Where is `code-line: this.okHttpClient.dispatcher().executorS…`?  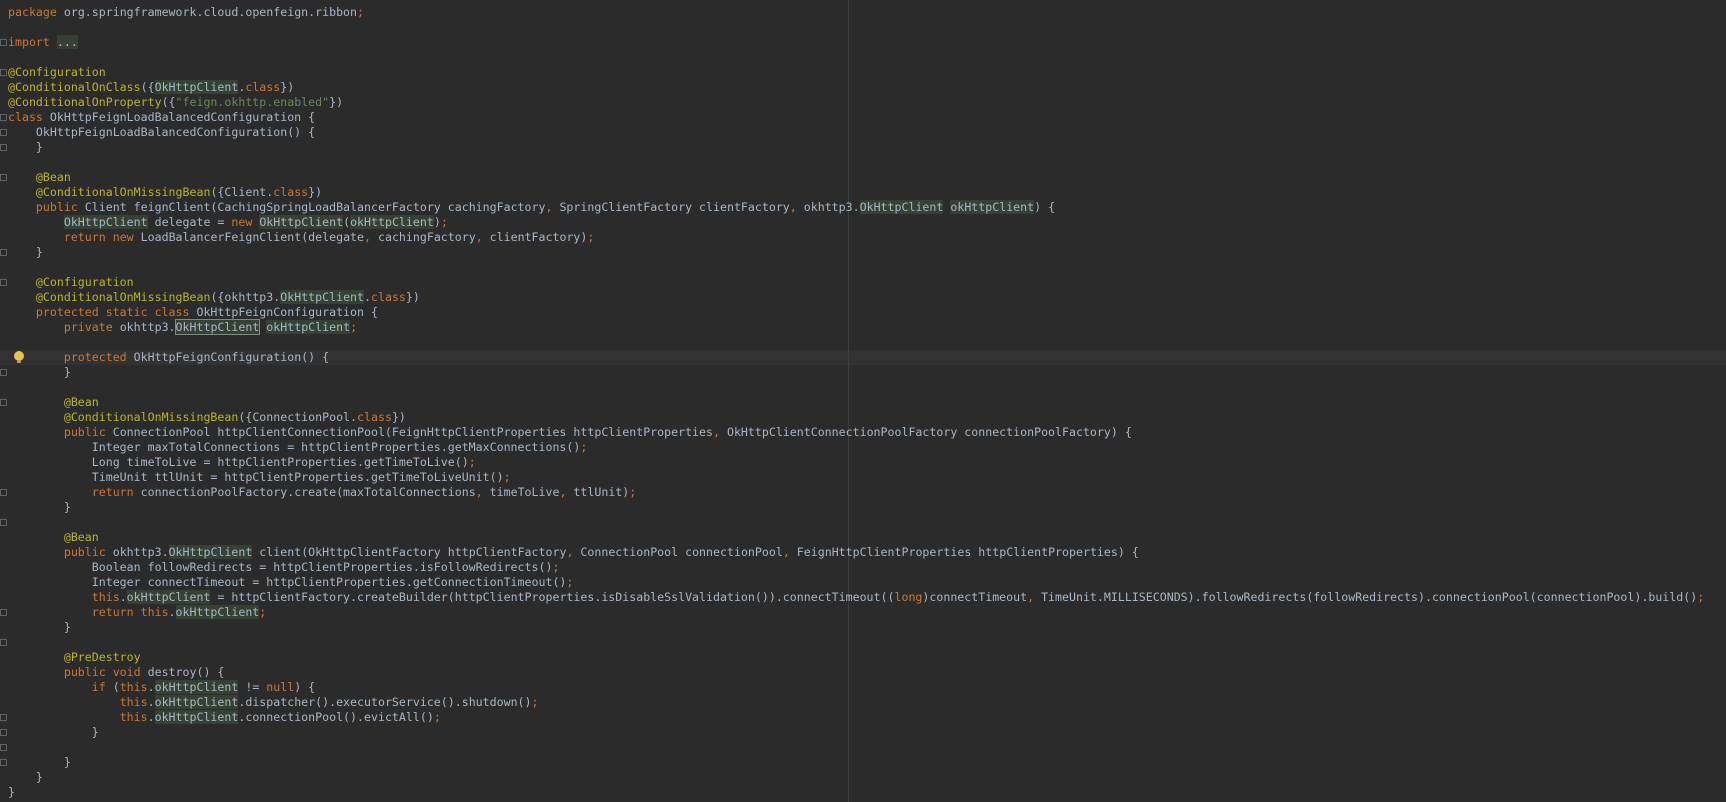
code-line: this.okHttpClient.dispatcher().executorS… is located at coordinates (856, 702).